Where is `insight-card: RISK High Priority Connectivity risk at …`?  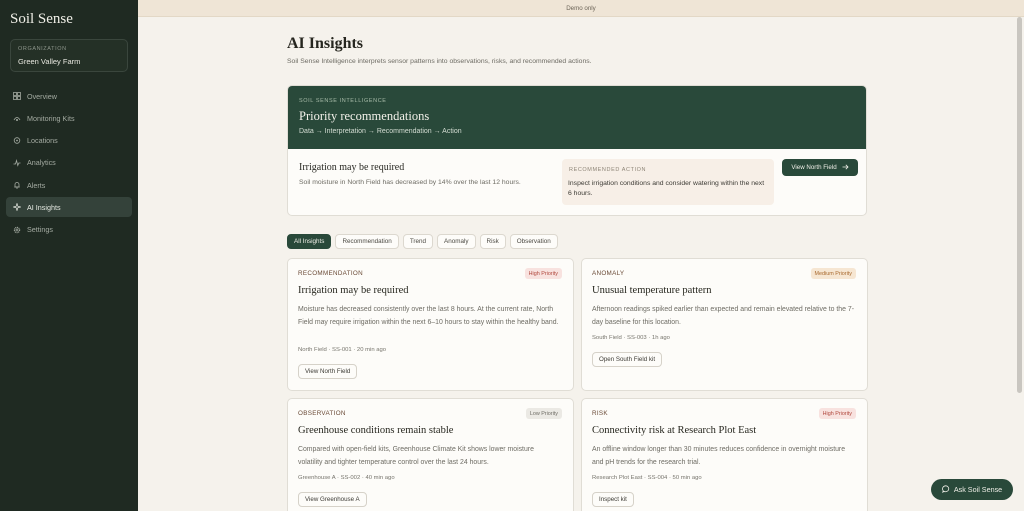
insight-card: RISK High Priority Connectivity risk at … is located at coordinates (724, 454).